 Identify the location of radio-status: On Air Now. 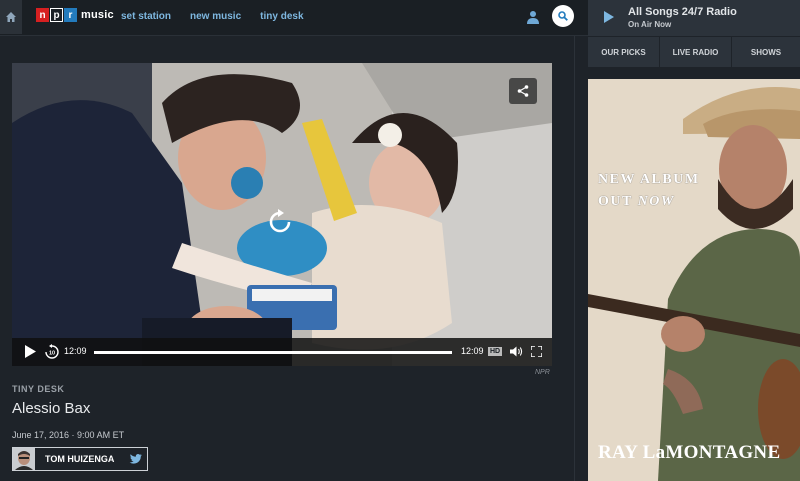
(650, 24).